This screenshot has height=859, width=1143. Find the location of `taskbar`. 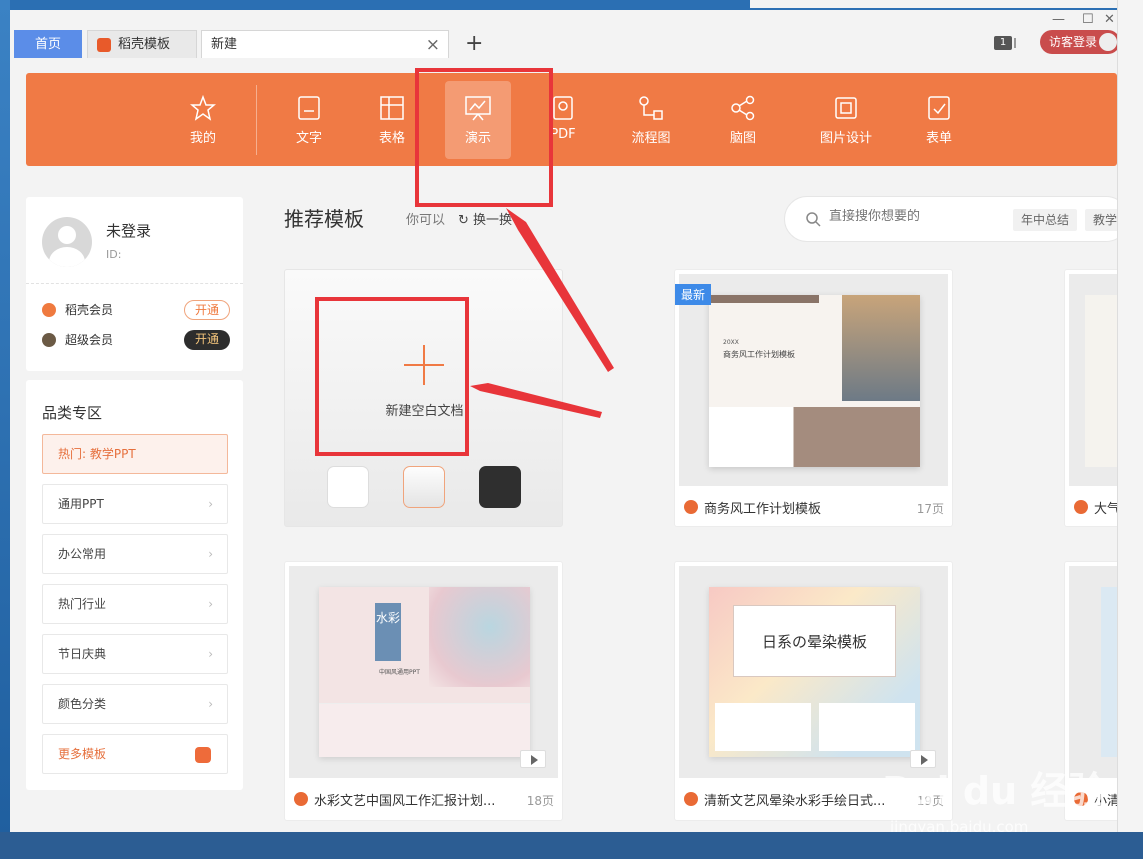

taskbar is located at coordinates (571, 845).